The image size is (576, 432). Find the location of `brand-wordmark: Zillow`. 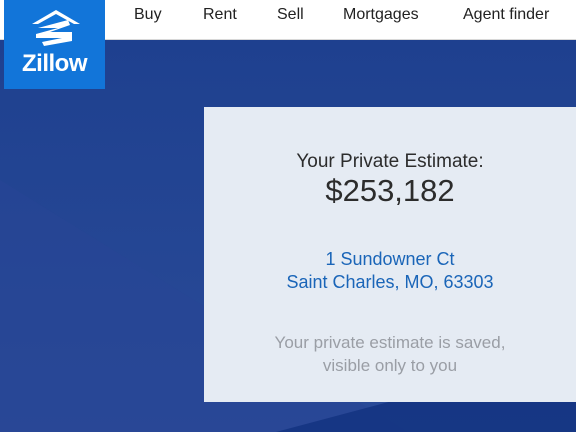

brand-wordmark: Zillow is located at coordinates (55, 63).